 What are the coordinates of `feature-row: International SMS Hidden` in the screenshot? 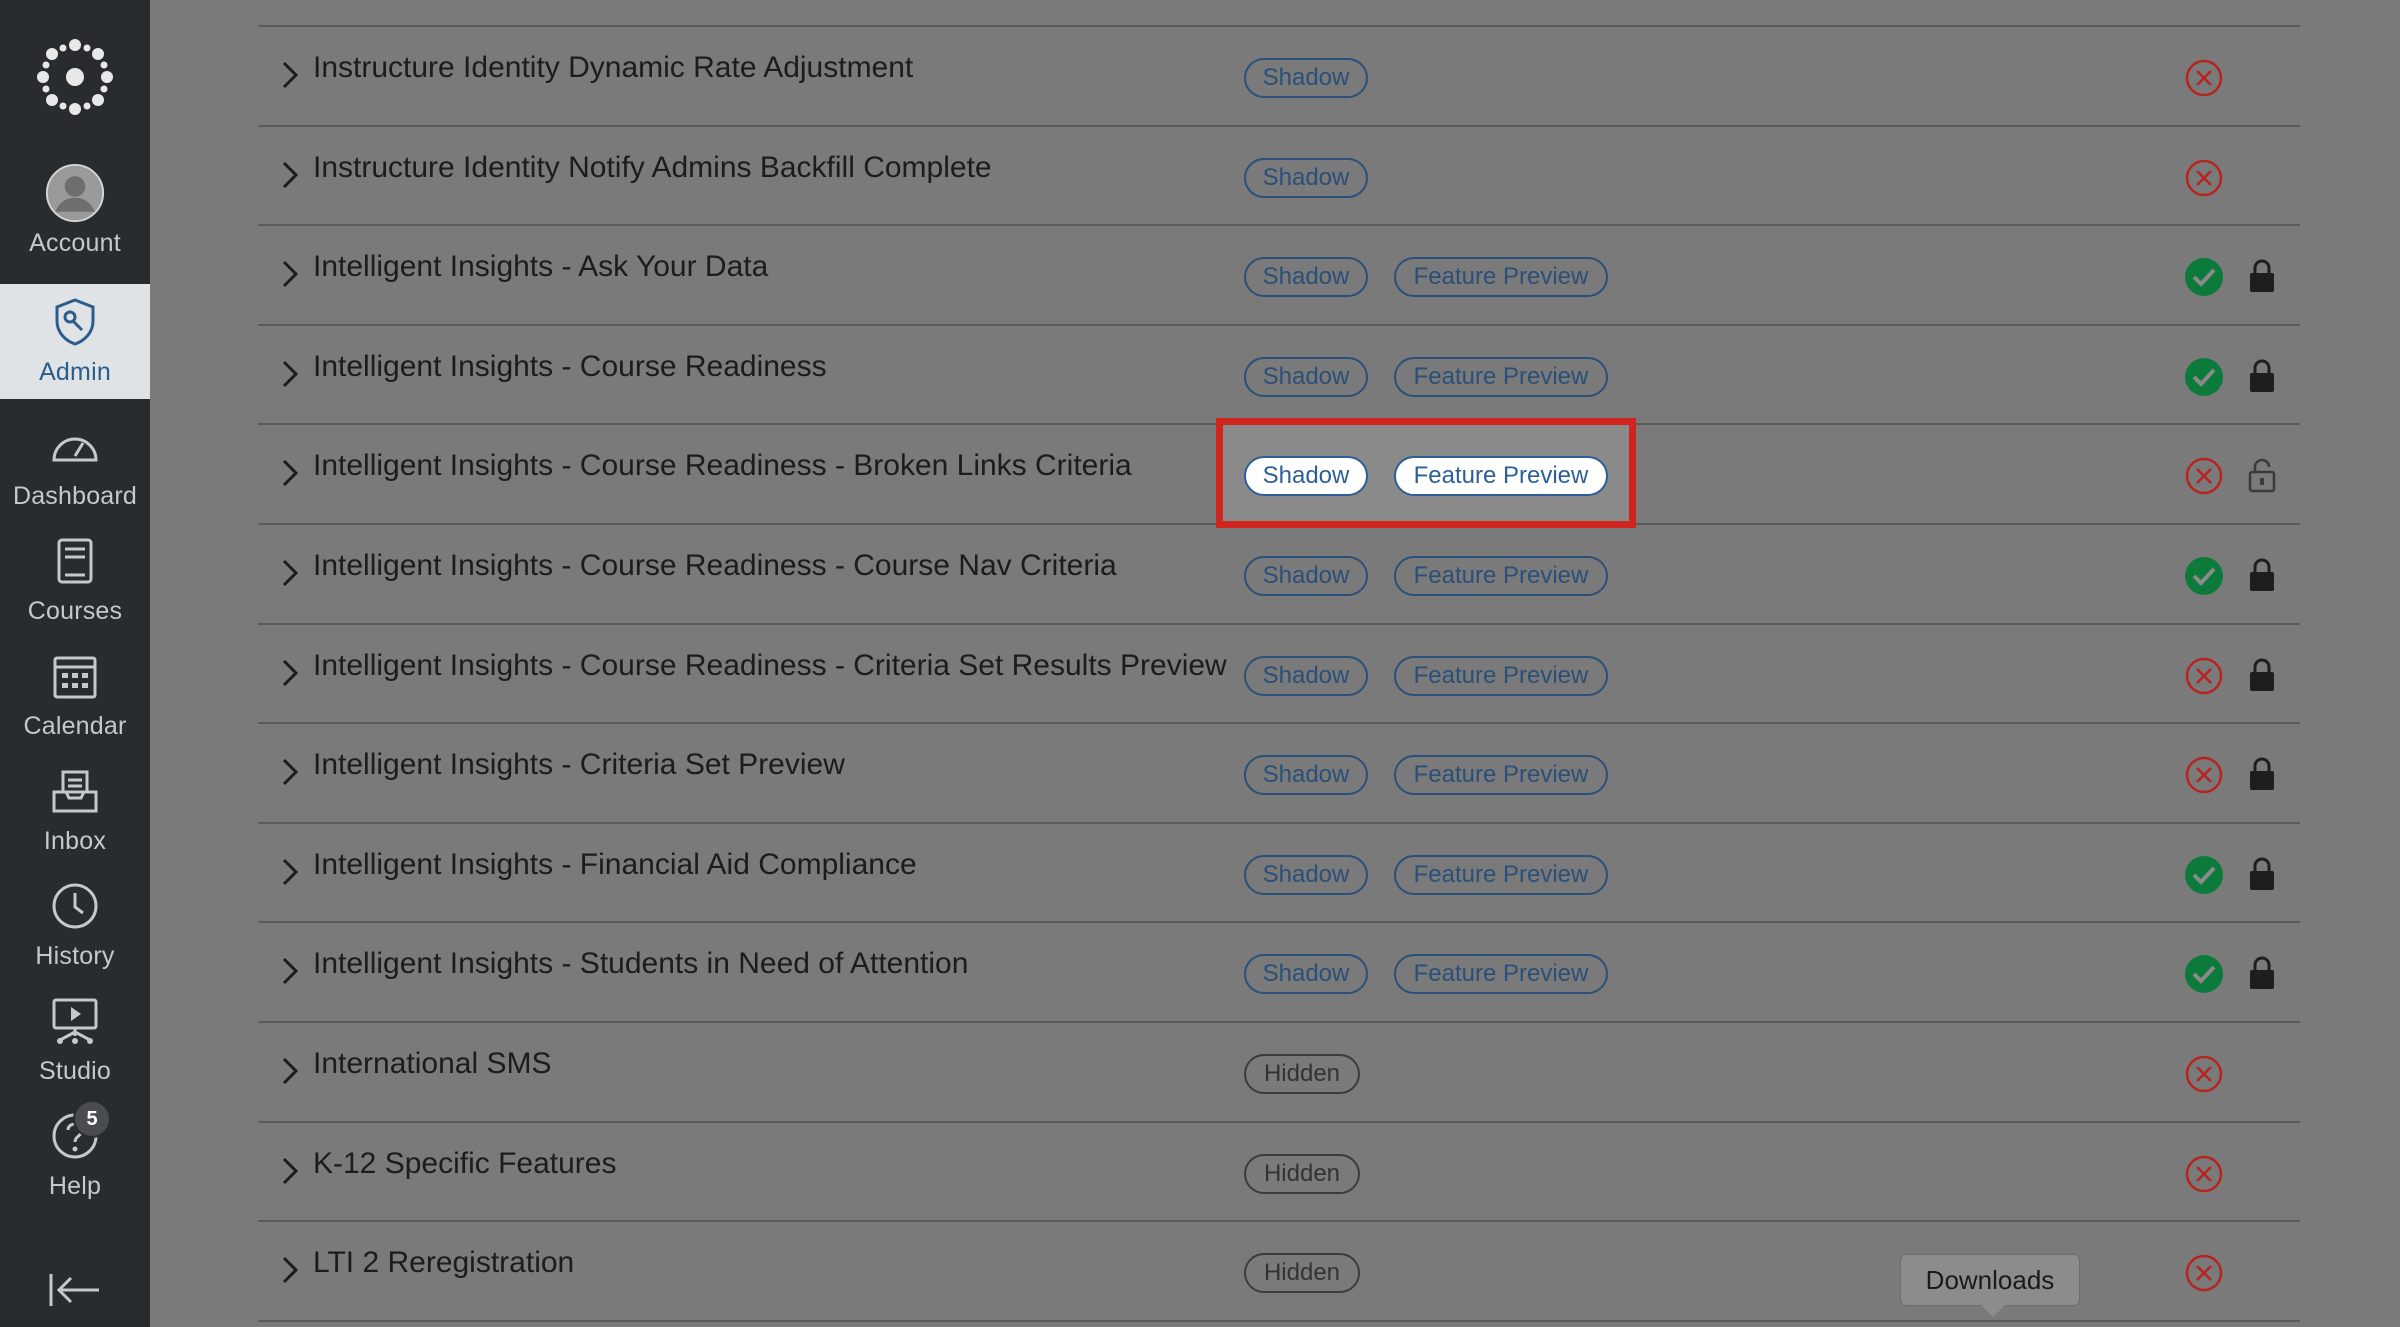 It's located at (1279, 1071).